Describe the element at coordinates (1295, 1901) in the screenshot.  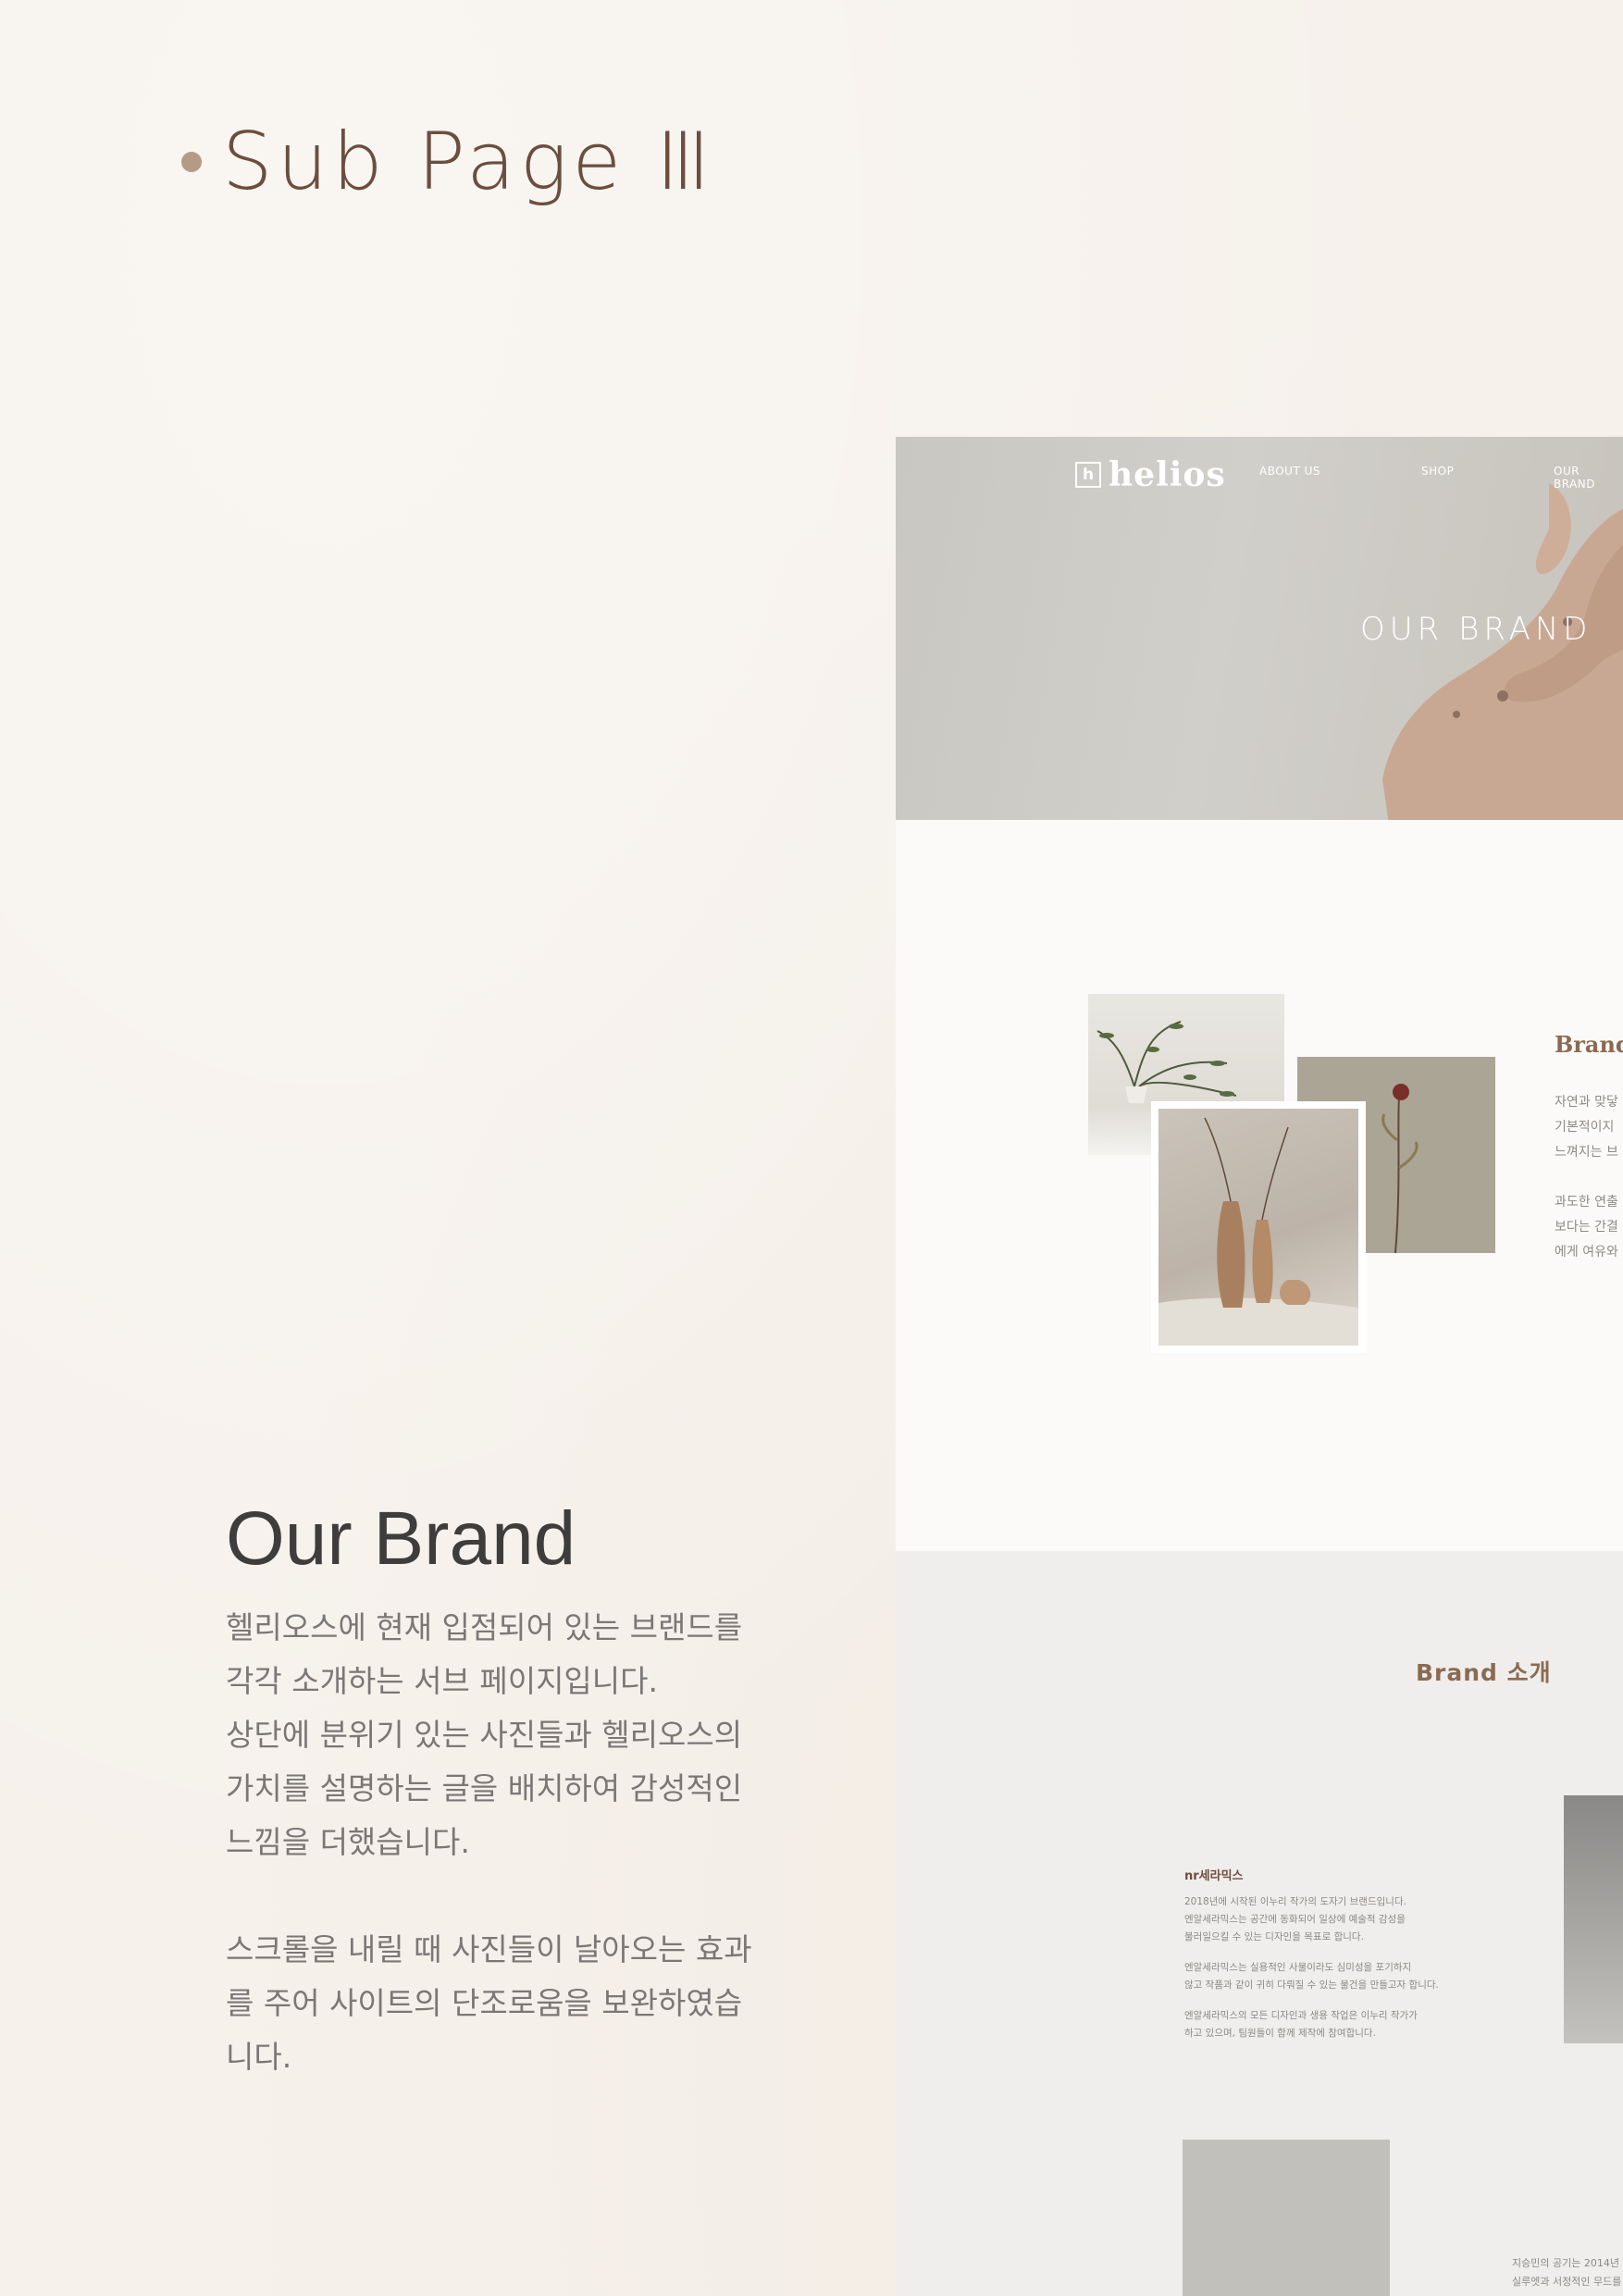
I see `ceram-line: 2018년에 시작된 이누리 작가의 도자기 브랜드입니다.` at that location.